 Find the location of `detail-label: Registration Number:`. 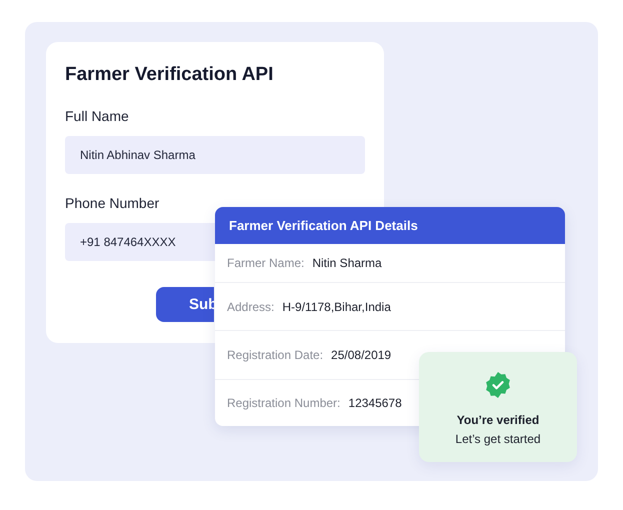

detail-label: Registration Number: is located at coordinates (283, 403).